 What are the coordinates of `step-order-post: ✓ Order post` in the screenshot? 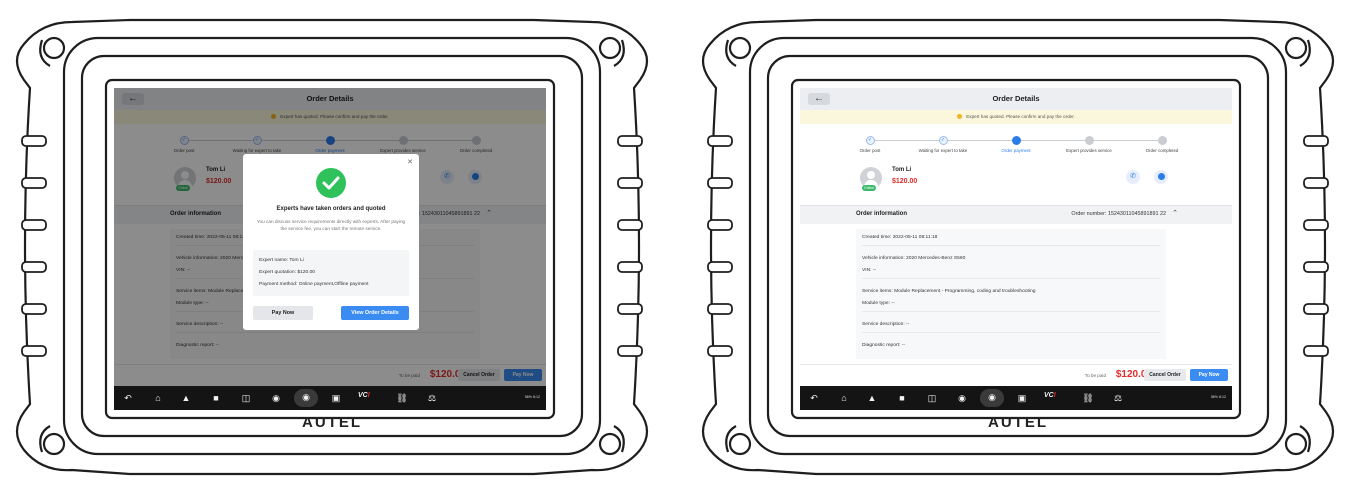 It's located at (870, 144).